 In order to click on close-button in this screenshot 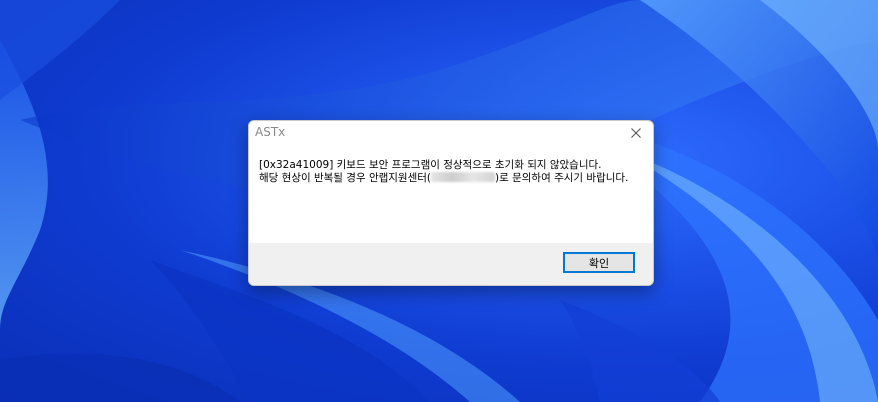, I will do `click(636, 133)`.